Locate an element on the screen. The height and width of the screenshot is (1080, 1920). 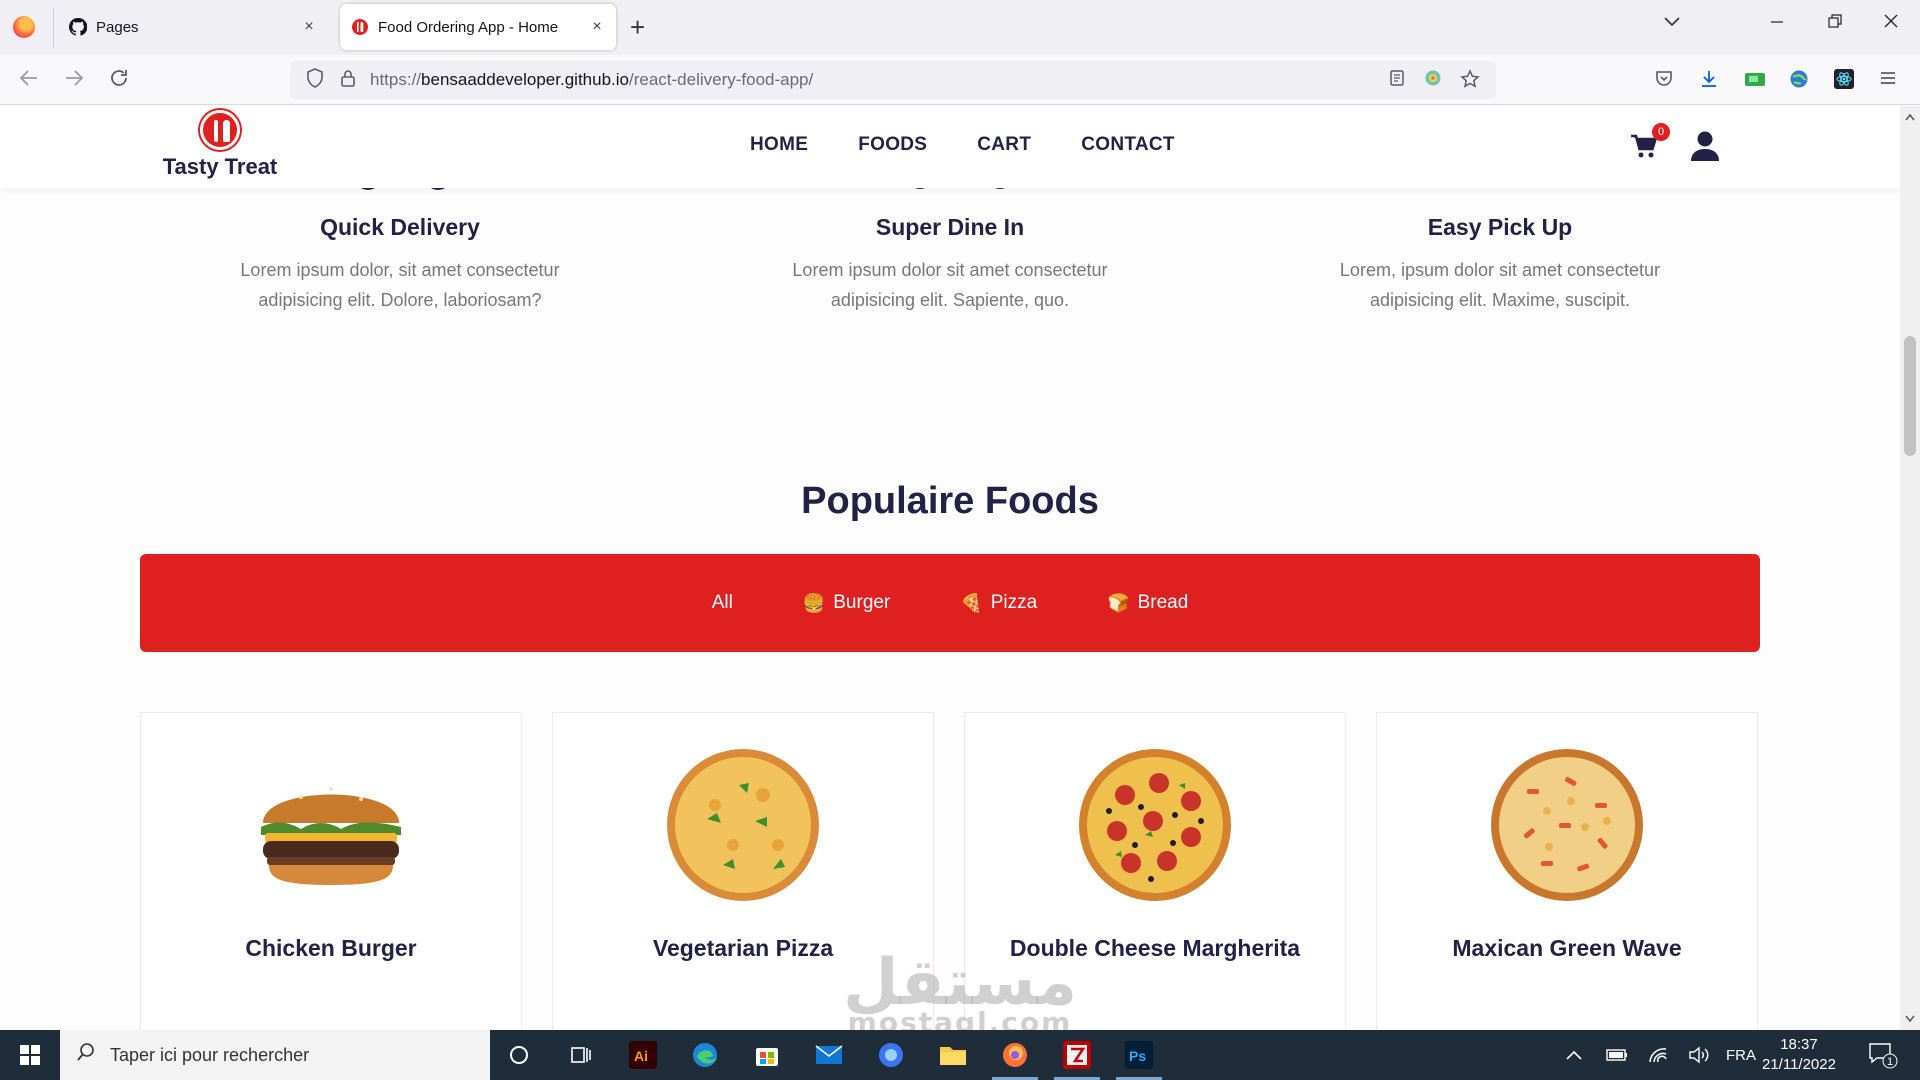
microsoft-store-icon is located at coordinates (767, 1055).